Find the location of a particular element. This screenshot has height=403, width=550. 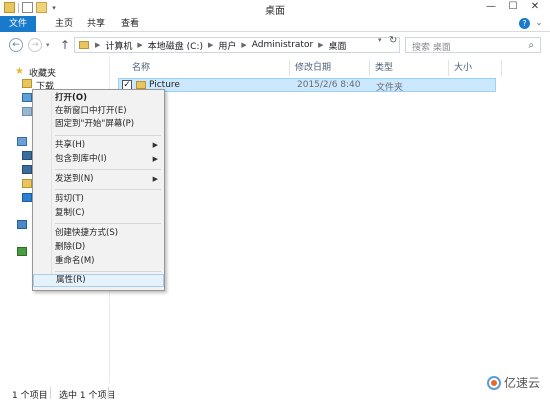

pictures-library-icon is located at coordinates (27, 169).